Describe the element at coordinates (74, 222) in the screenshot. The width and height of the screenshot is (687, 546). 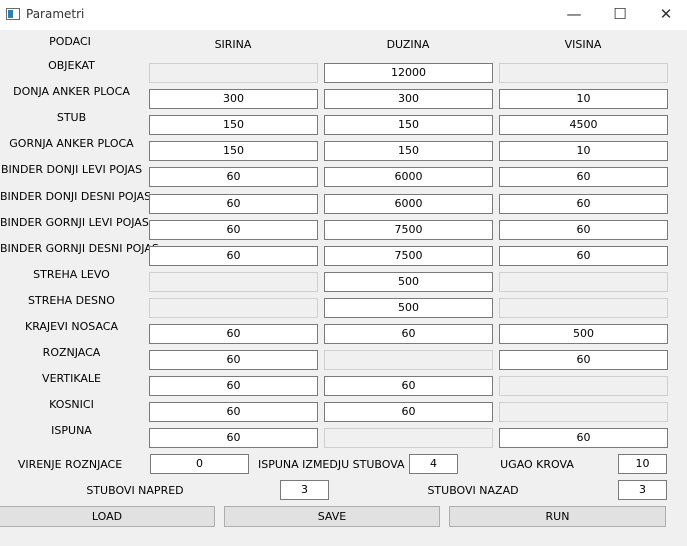
I see `row-label-binder-gornji-levi-pojas: BINDER GORNJI LEVI POJAS` at that location.